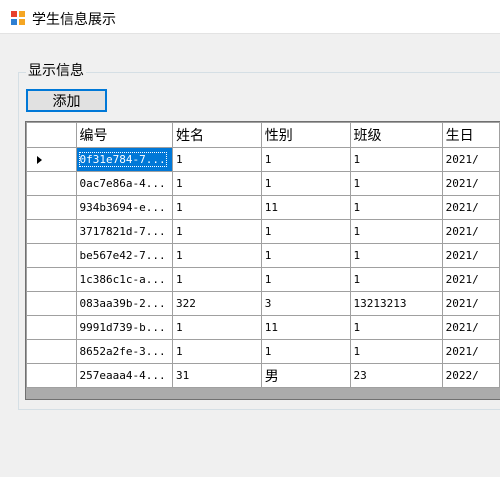  Describe the element at coordinates (305, 375) in the screenshot. I see `cell-gender: 男` at that location.